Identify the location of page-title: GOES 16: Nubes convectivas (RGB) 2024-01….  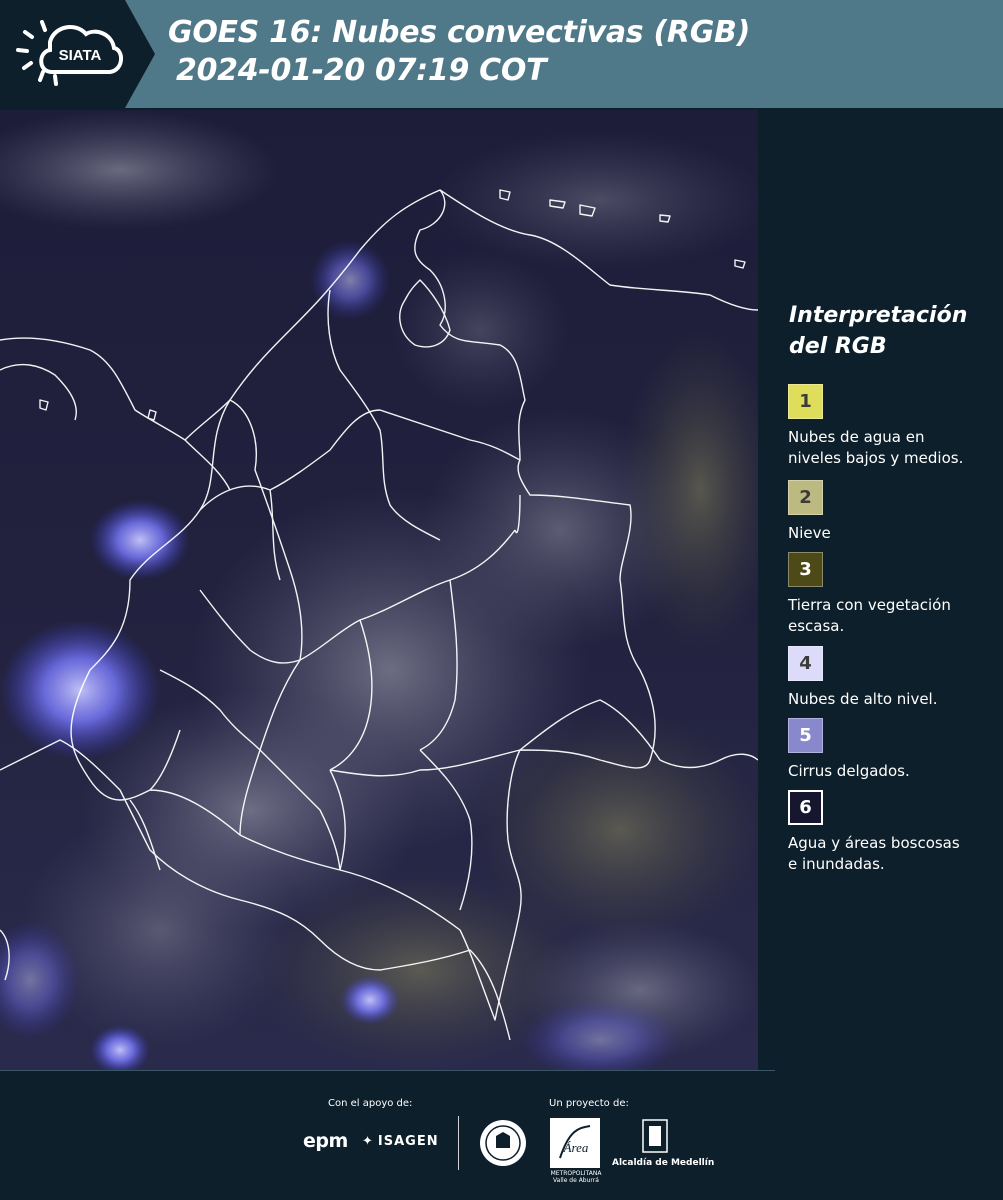
(459, 52).